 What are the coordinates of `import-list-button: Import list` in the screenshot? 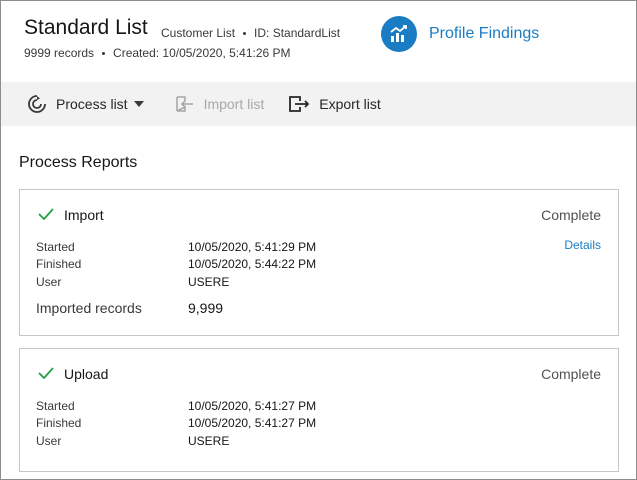 It's located at (220, 104).